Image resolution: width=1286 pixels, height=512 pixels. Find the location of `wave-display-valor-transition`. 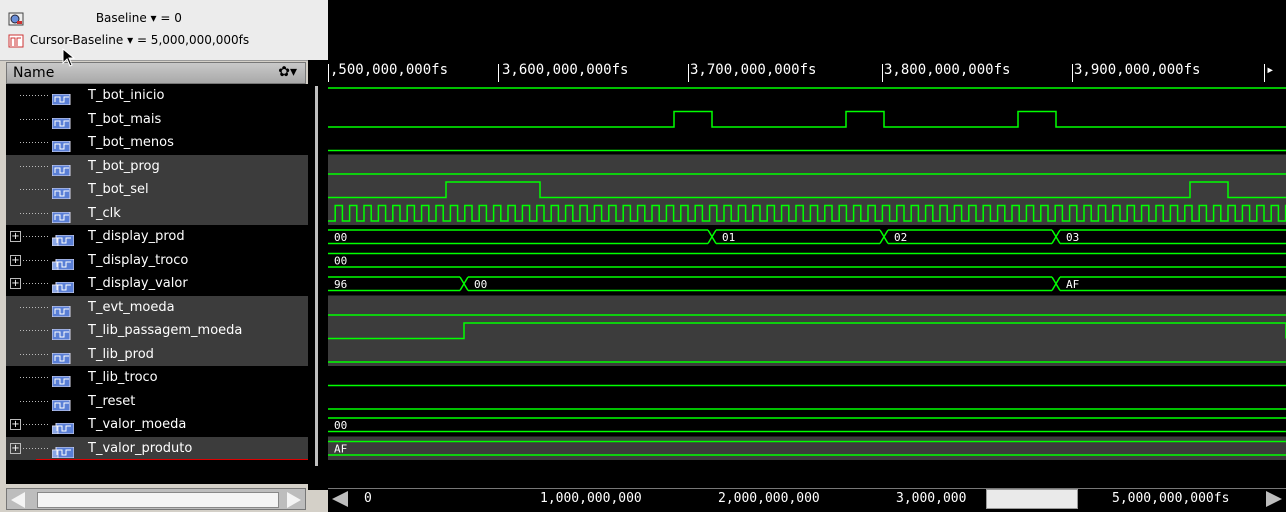

wave-display-valor-transition is located at coordinates (464, 283).